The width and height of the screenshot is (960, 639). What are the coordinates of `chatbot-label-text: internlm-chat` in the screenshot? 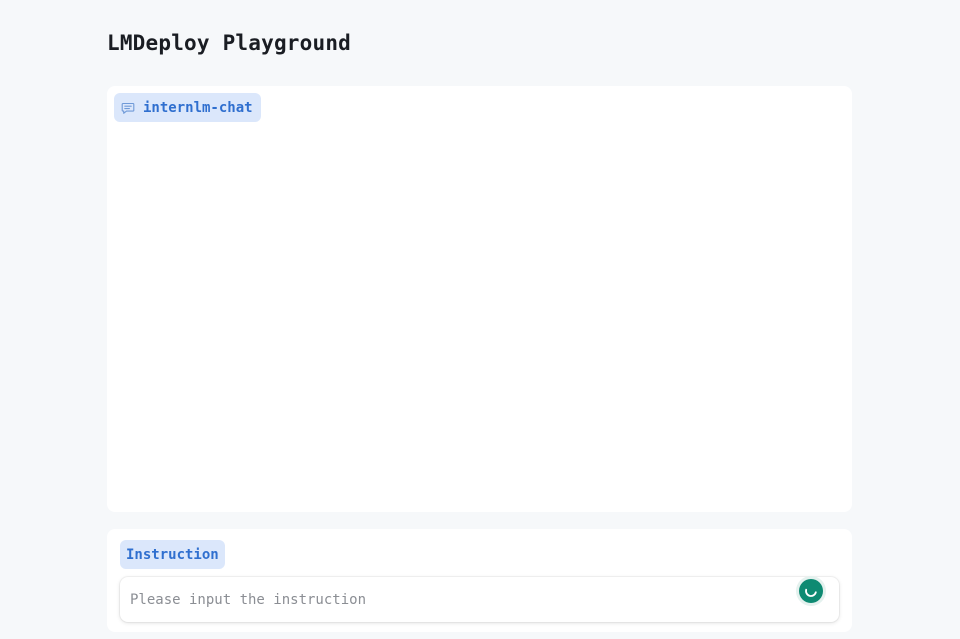 It's located at (198, 107).